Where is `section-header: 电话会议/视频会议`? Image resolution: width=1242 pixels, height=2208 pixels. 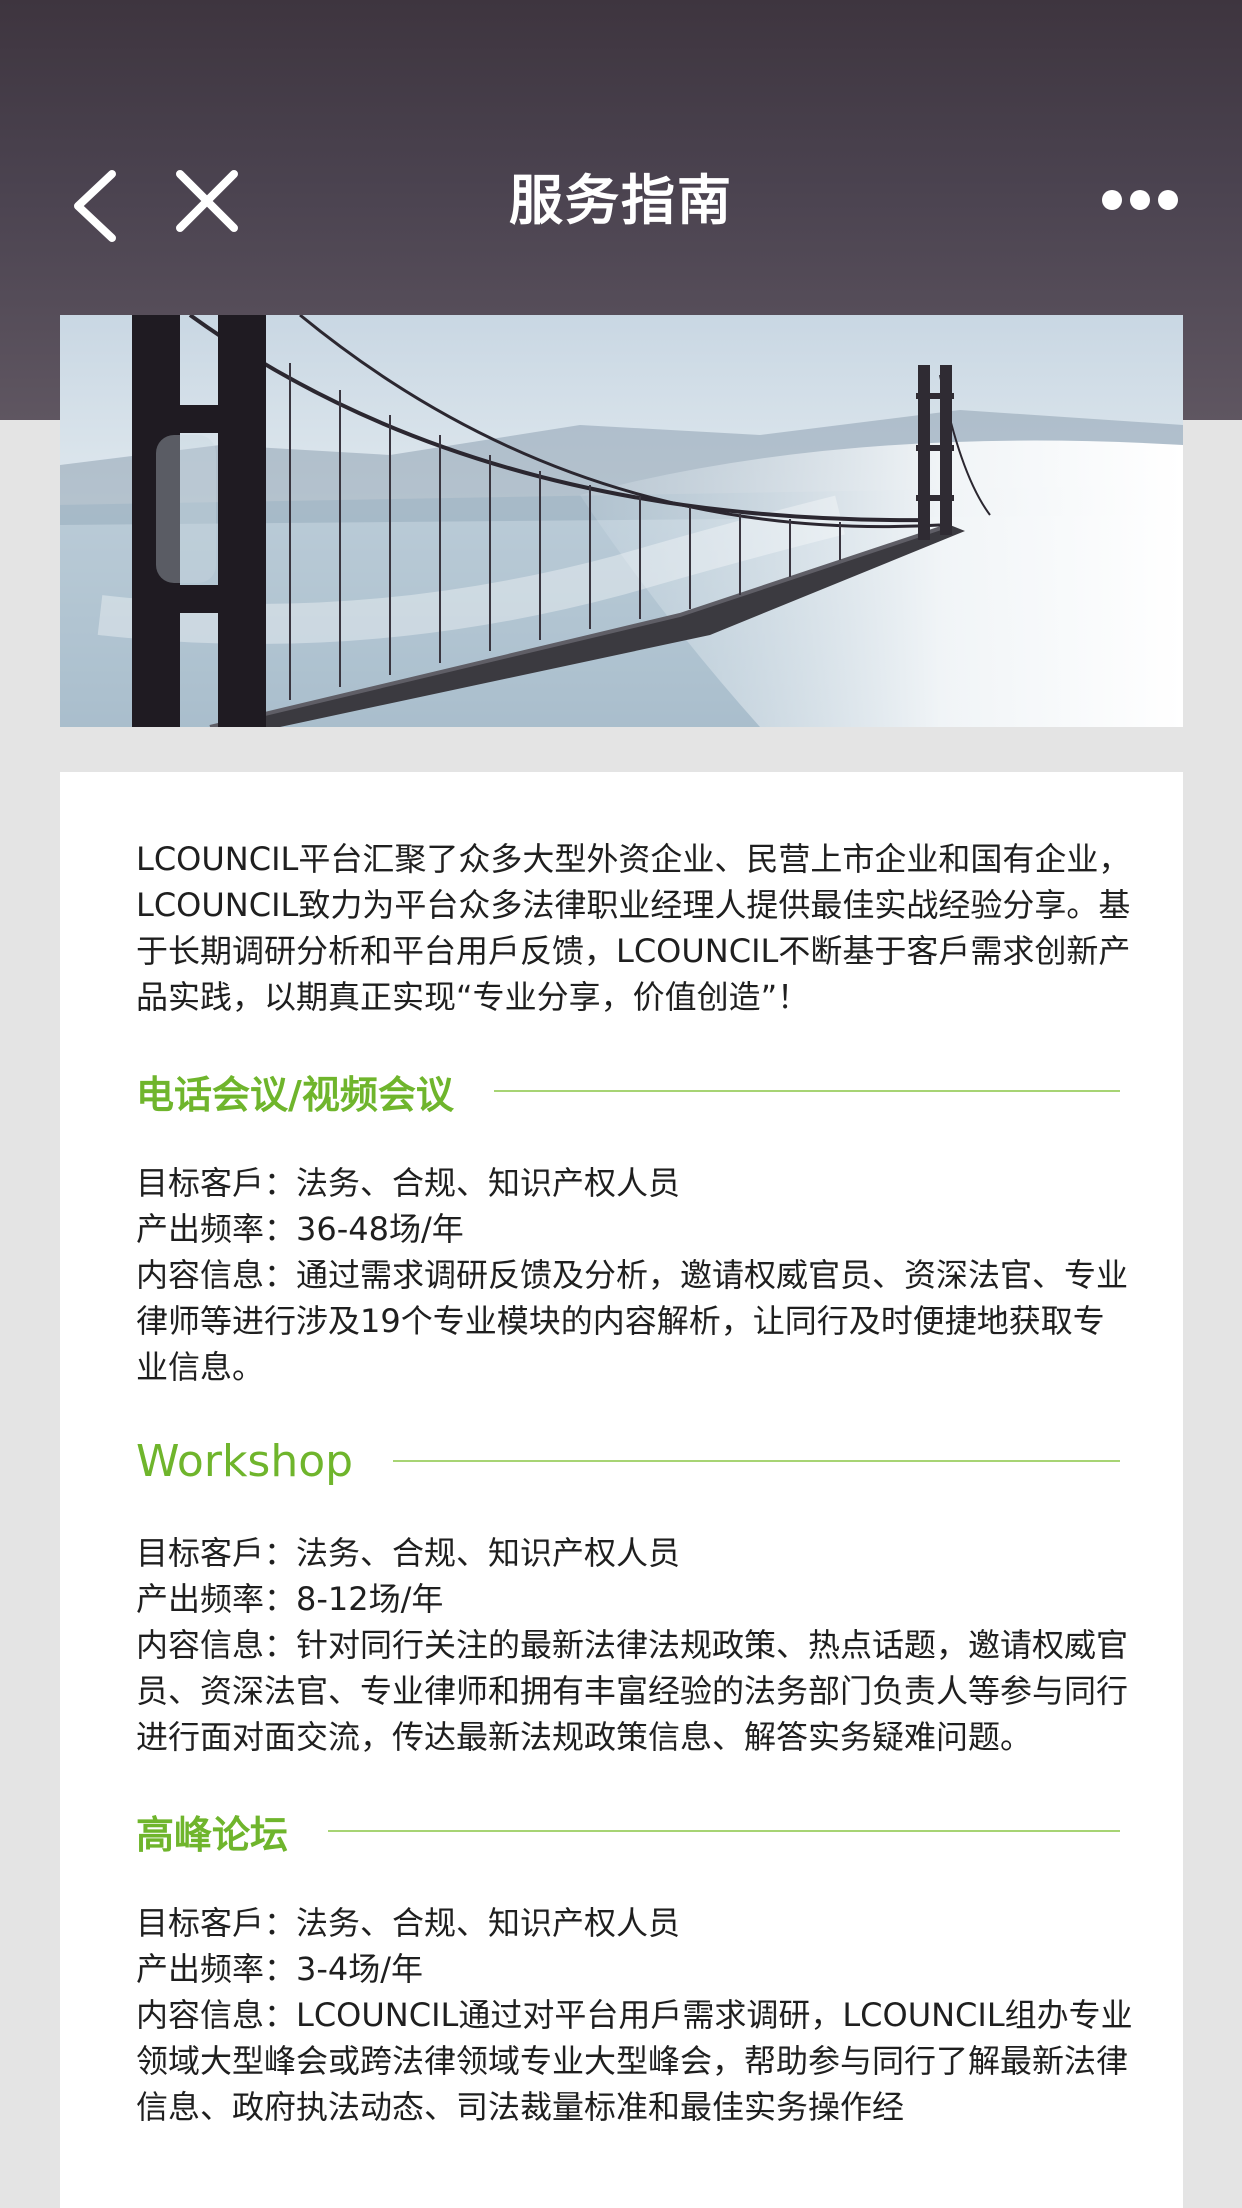
section-header: 电话会议/视频会议 is located at coordinates (636, 1091).